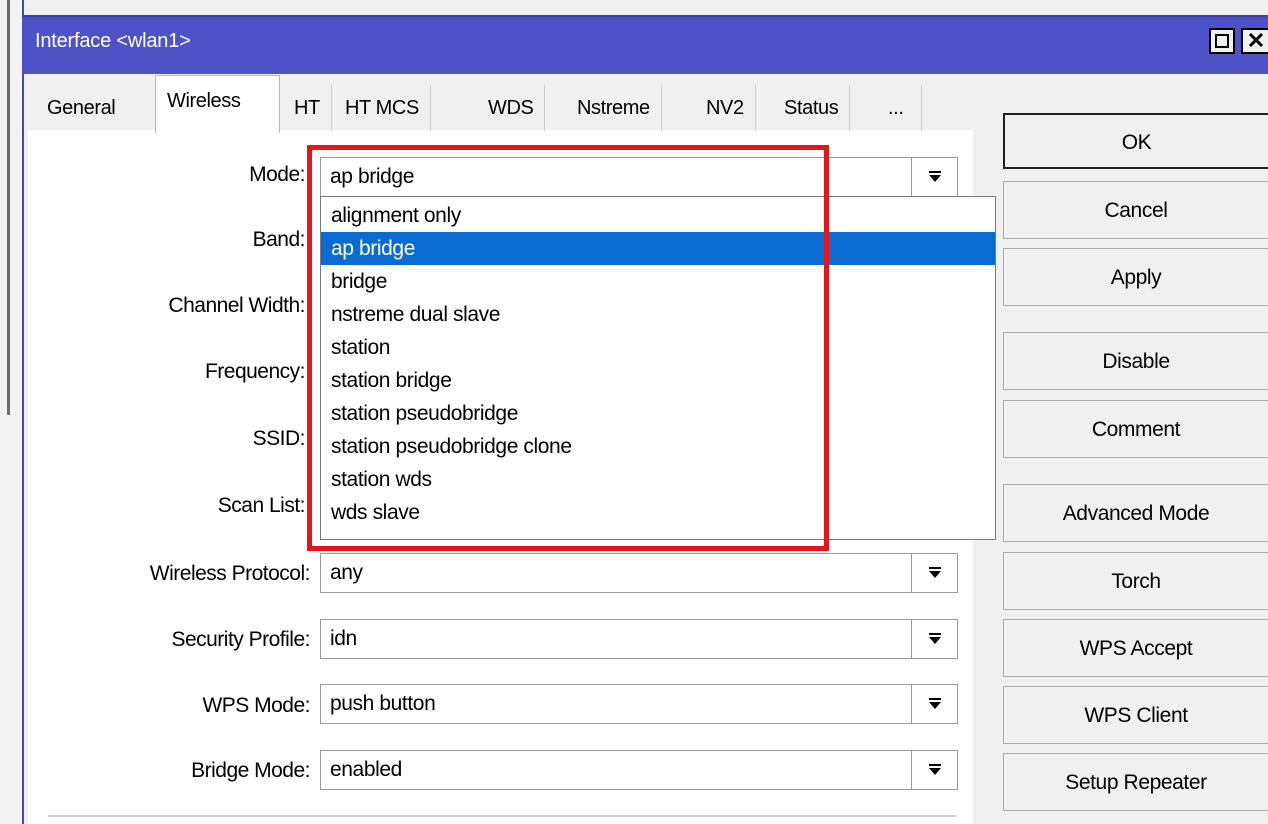 The height and width of the screenshot is (824, 1268). What do you see at coordinates (658, 512) in the screenshot?
I see `option-wds-slave: wds slave` at bounding box center [658, 512].